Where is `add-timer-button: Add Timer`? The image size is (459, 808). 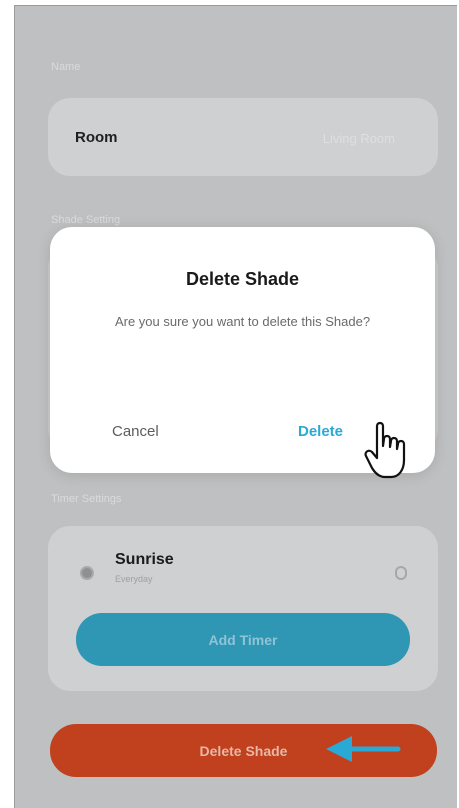 add-timer-button: Add Timer is located at coordinates (243, 639).